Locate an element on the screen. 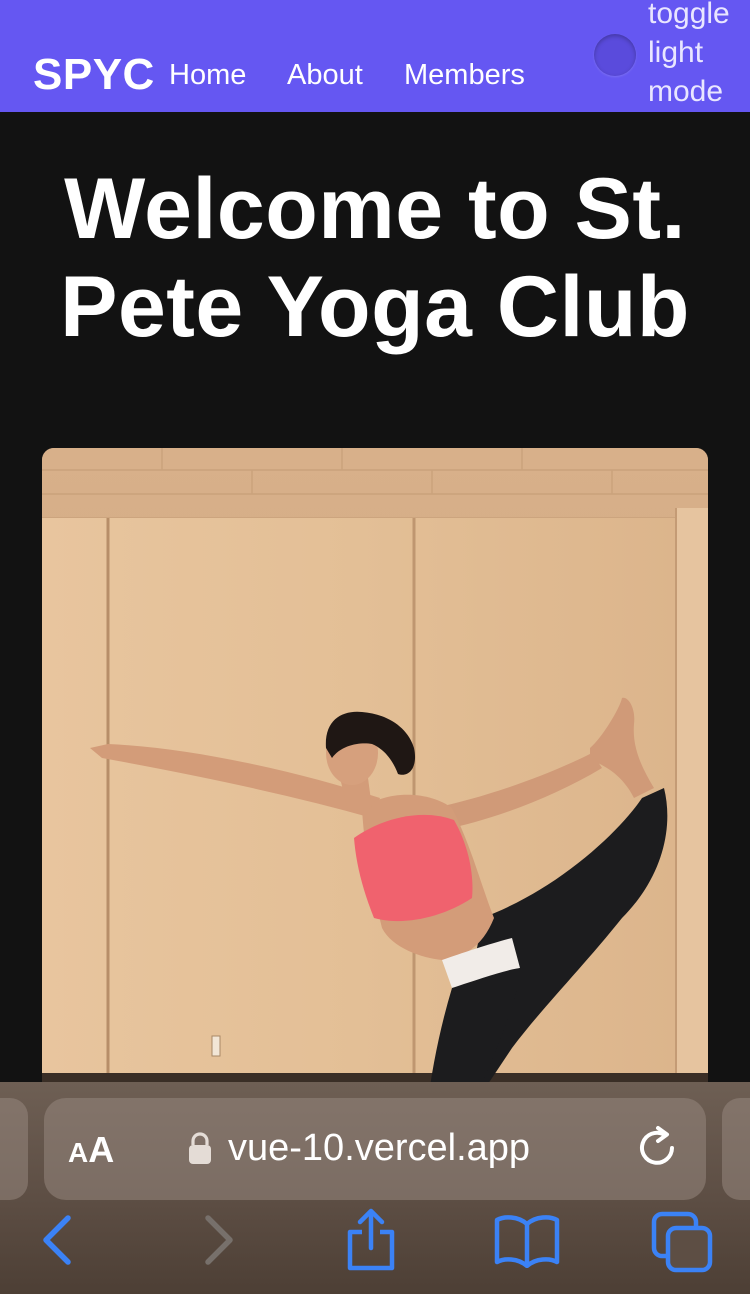  reader-settings-button: AA is located at coordinates (91, 1151).